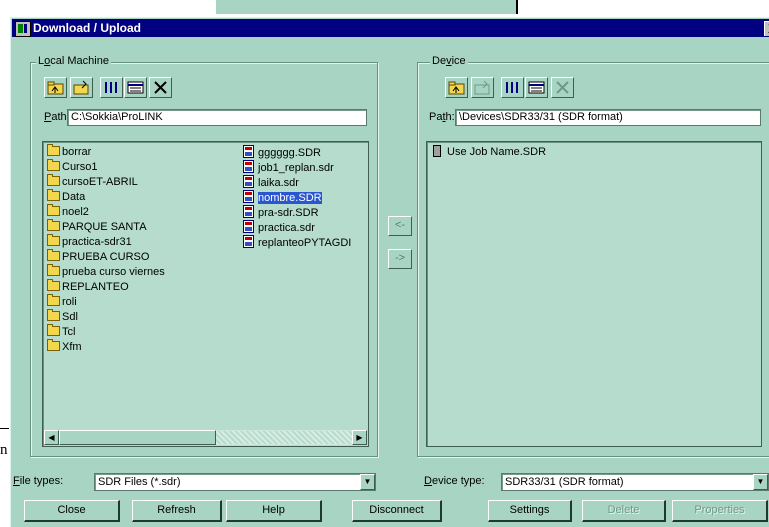 This screenshot has height=527, width=769. Describe the element at coordinates (72, 511) in the screenshot. I see `close-button: Close` at that location.